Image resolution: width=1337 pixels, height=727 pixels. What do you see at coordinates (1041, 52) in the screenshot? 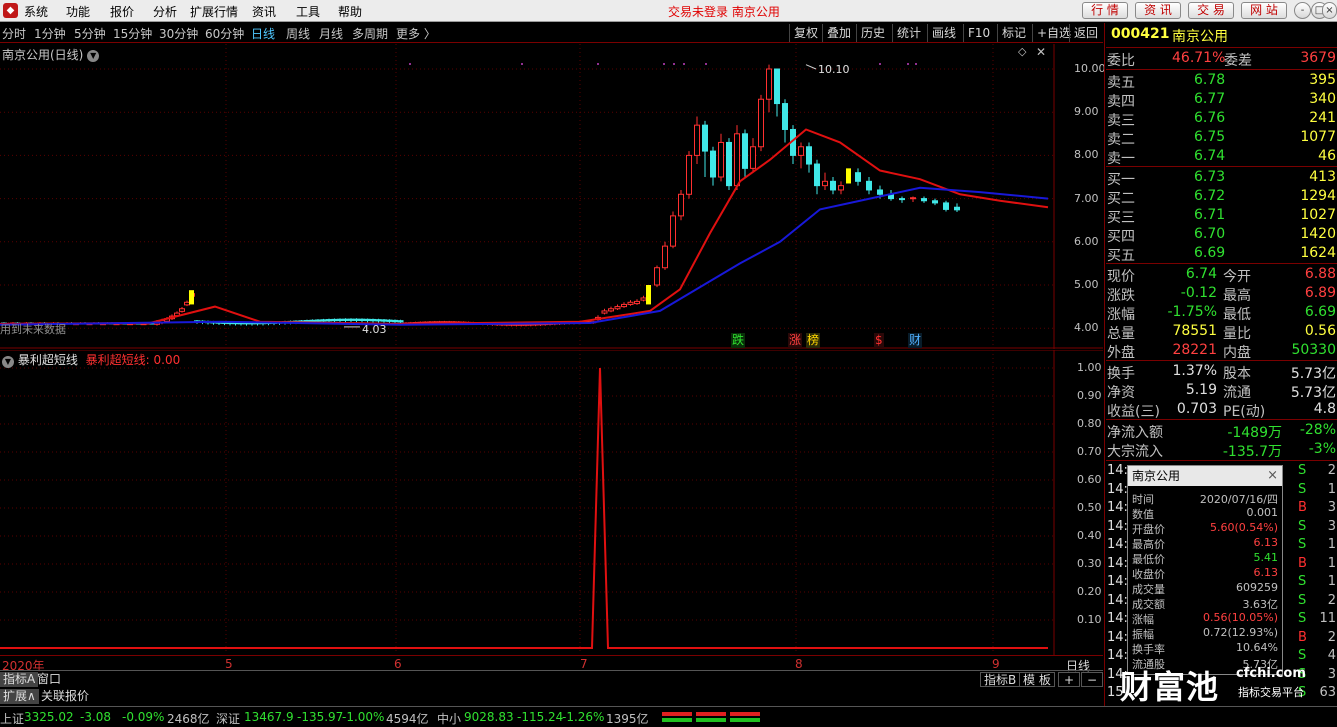
I see `close-icon: ✕` at bounding box center [1041, 52].